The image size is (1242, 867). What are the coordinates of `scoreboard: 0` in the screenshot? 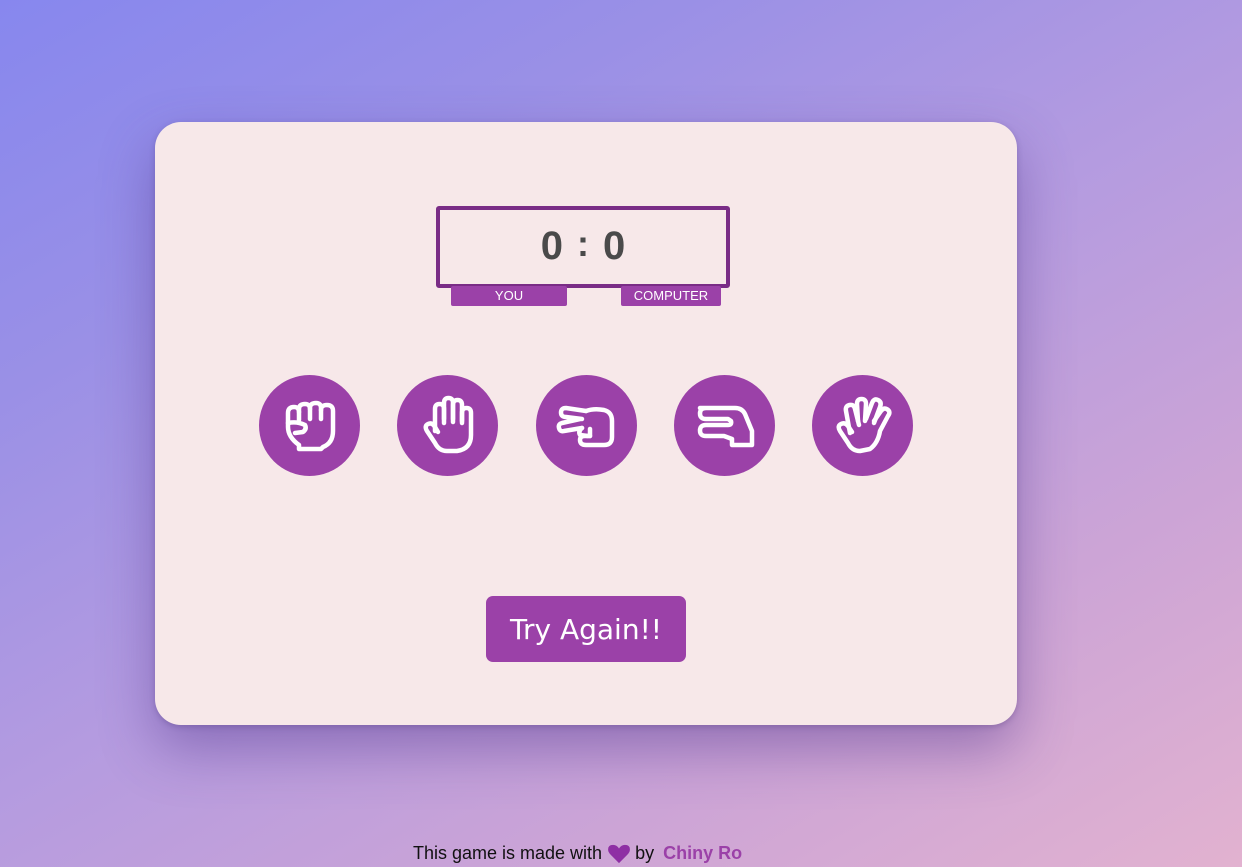 It's located at (583, 247).